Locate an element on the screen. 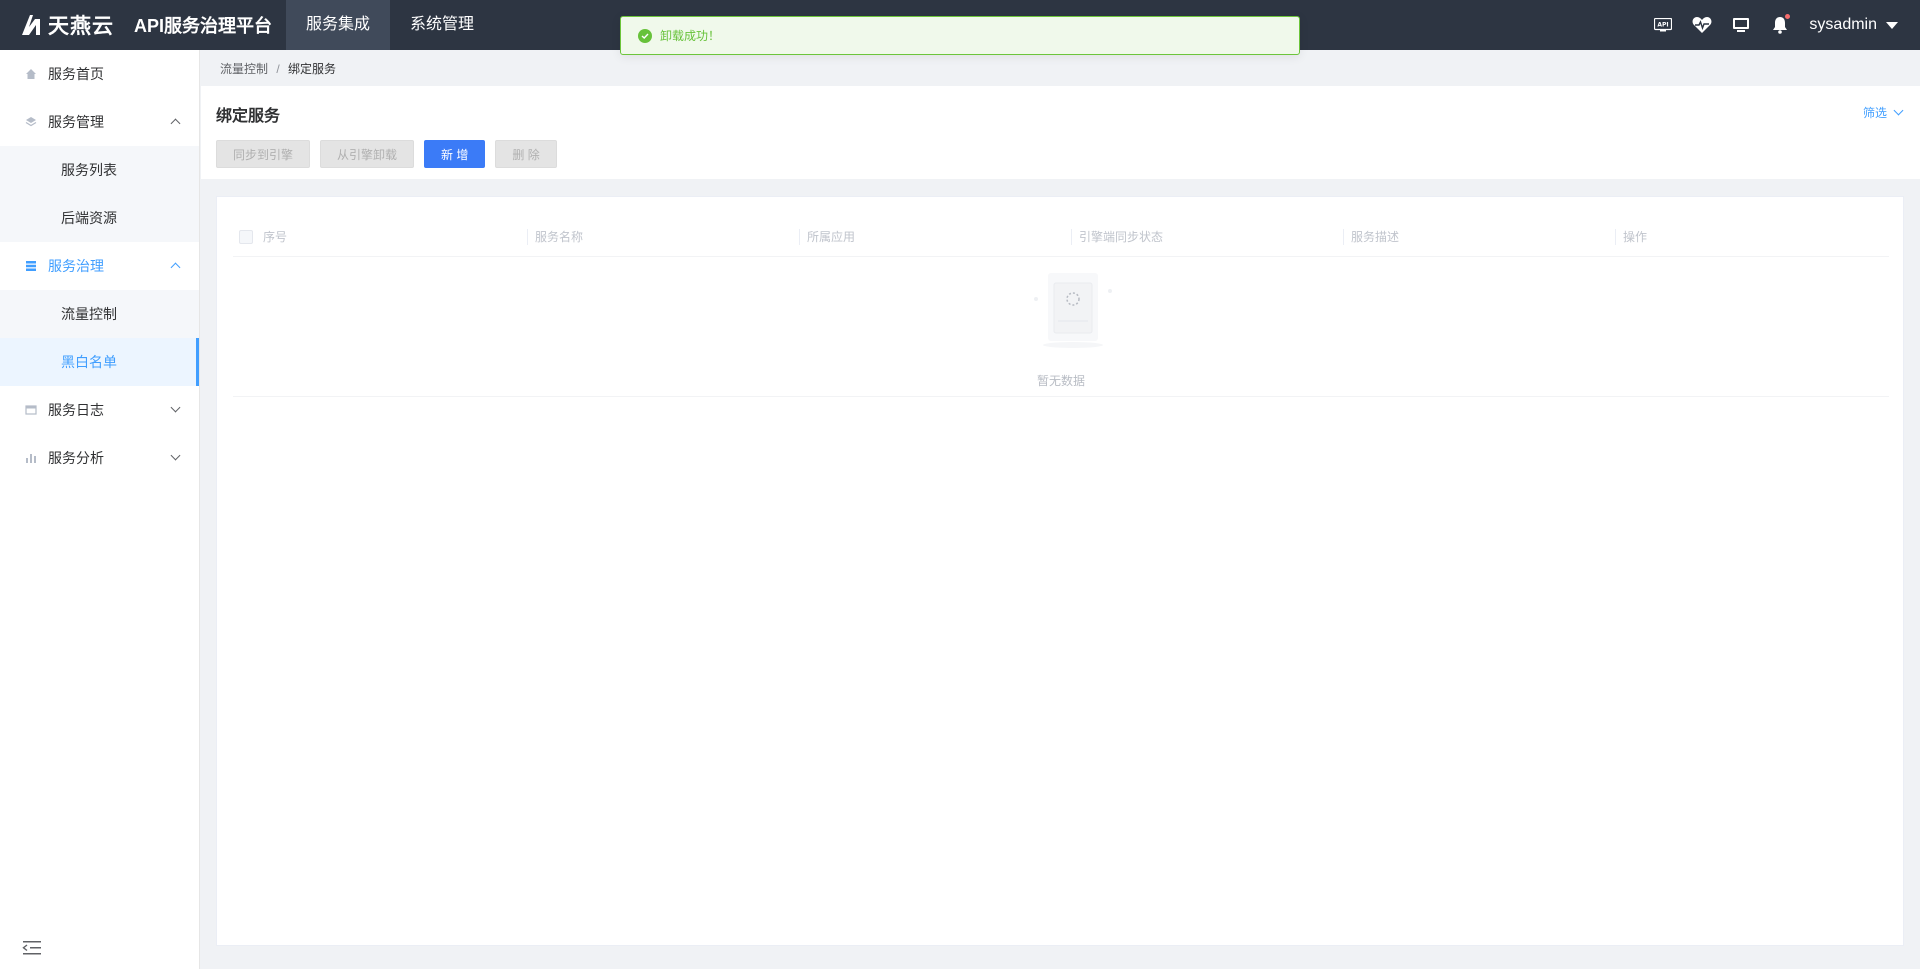 The height and width of the screenshot is (969, 1920). api-doc-icon: API is located at coordinates (1663, 25).